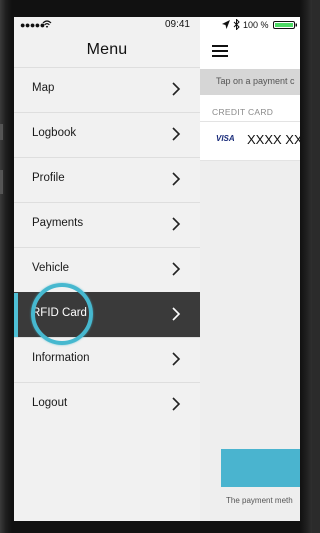  What do you see at coordinates (107, 49) in the screenshot?
I see `menu-title: Menu` at bounding box center [107, 49].